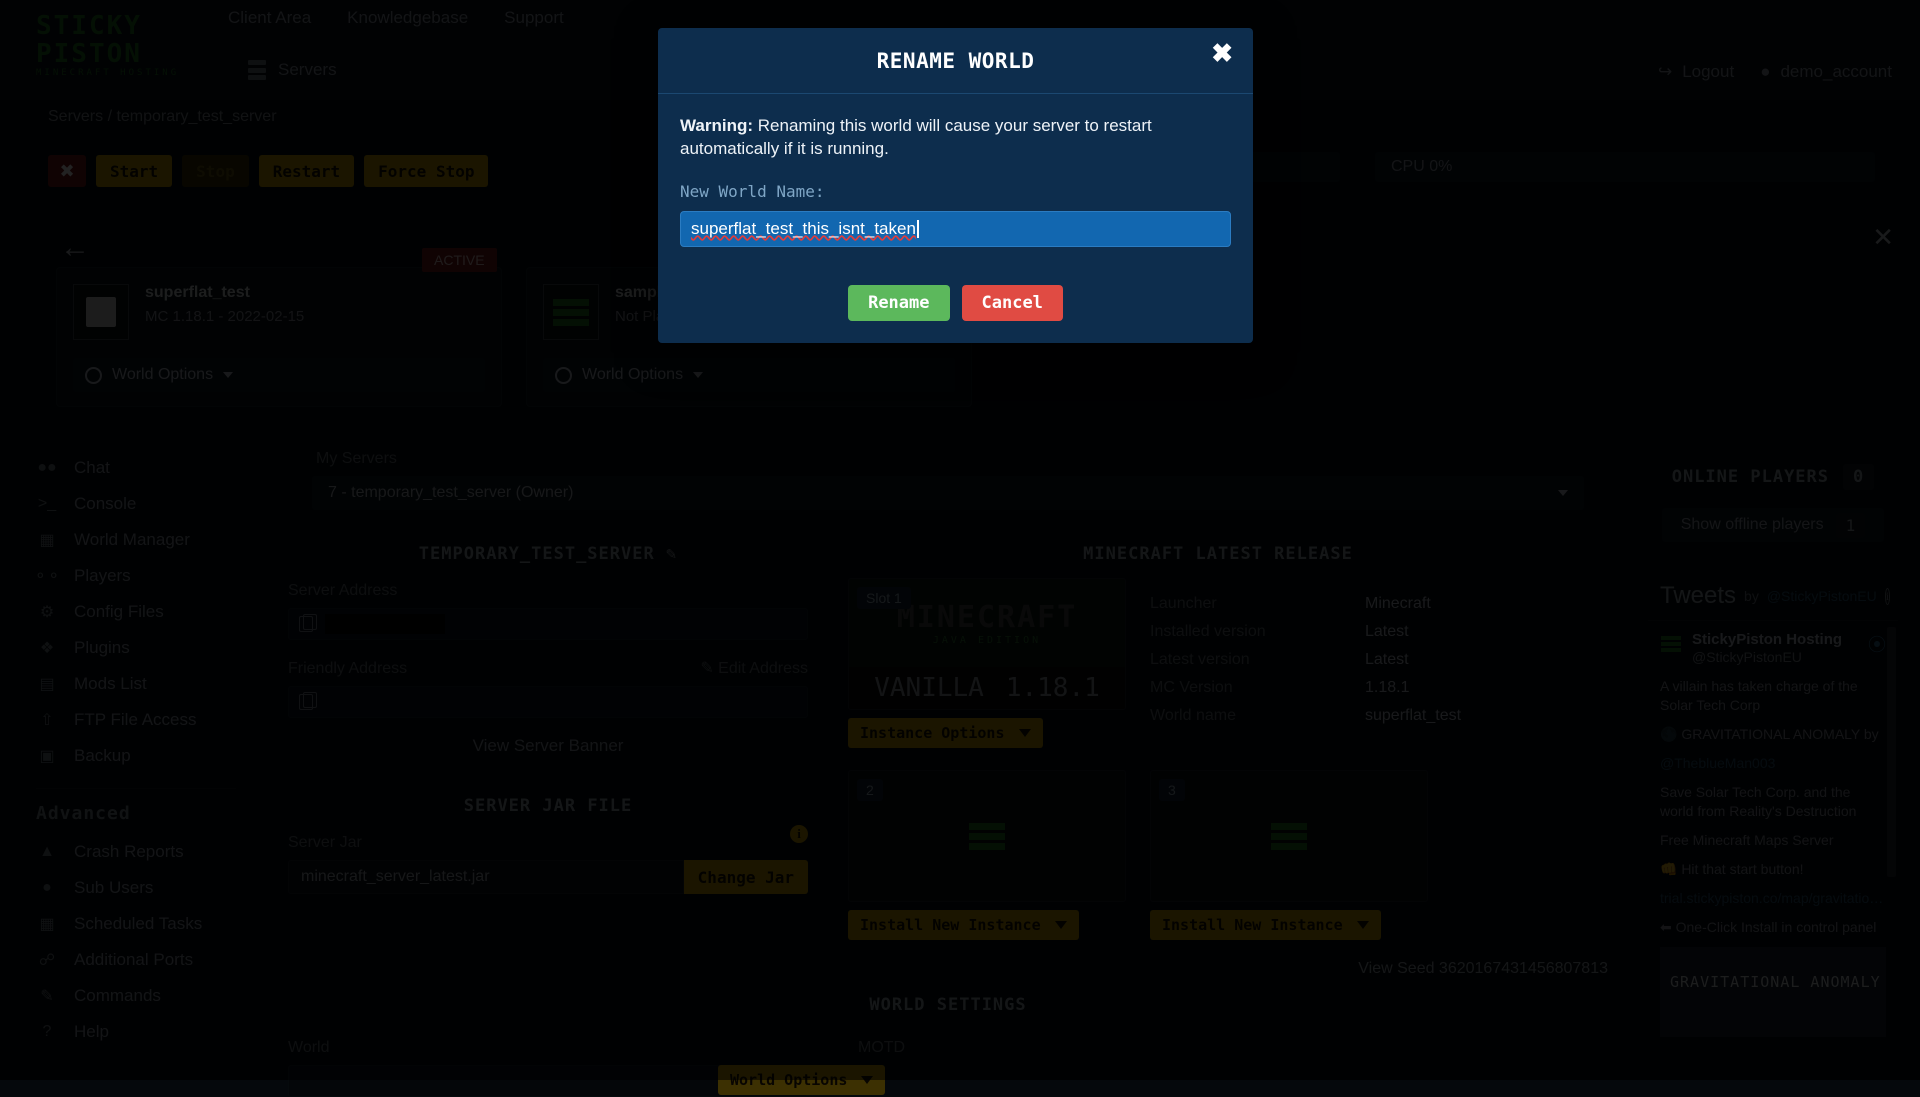  Describe the element at coordinates (1012, 303) in the screenshot. I see `cancel-button: Cancel` at that location.